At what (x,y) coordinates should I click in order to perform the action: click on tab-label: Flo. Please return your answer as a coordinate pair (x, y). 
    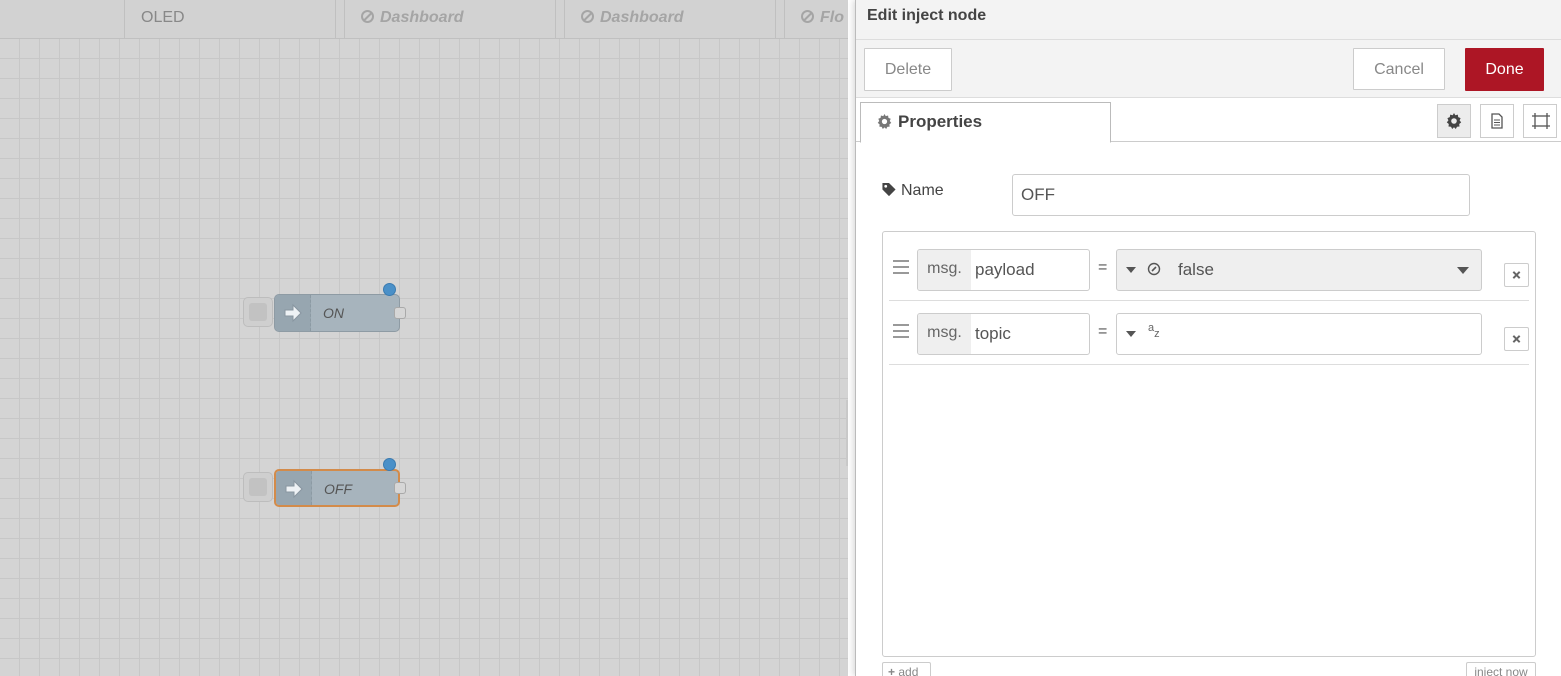
    Looking at the image, I should click on (832, 17).